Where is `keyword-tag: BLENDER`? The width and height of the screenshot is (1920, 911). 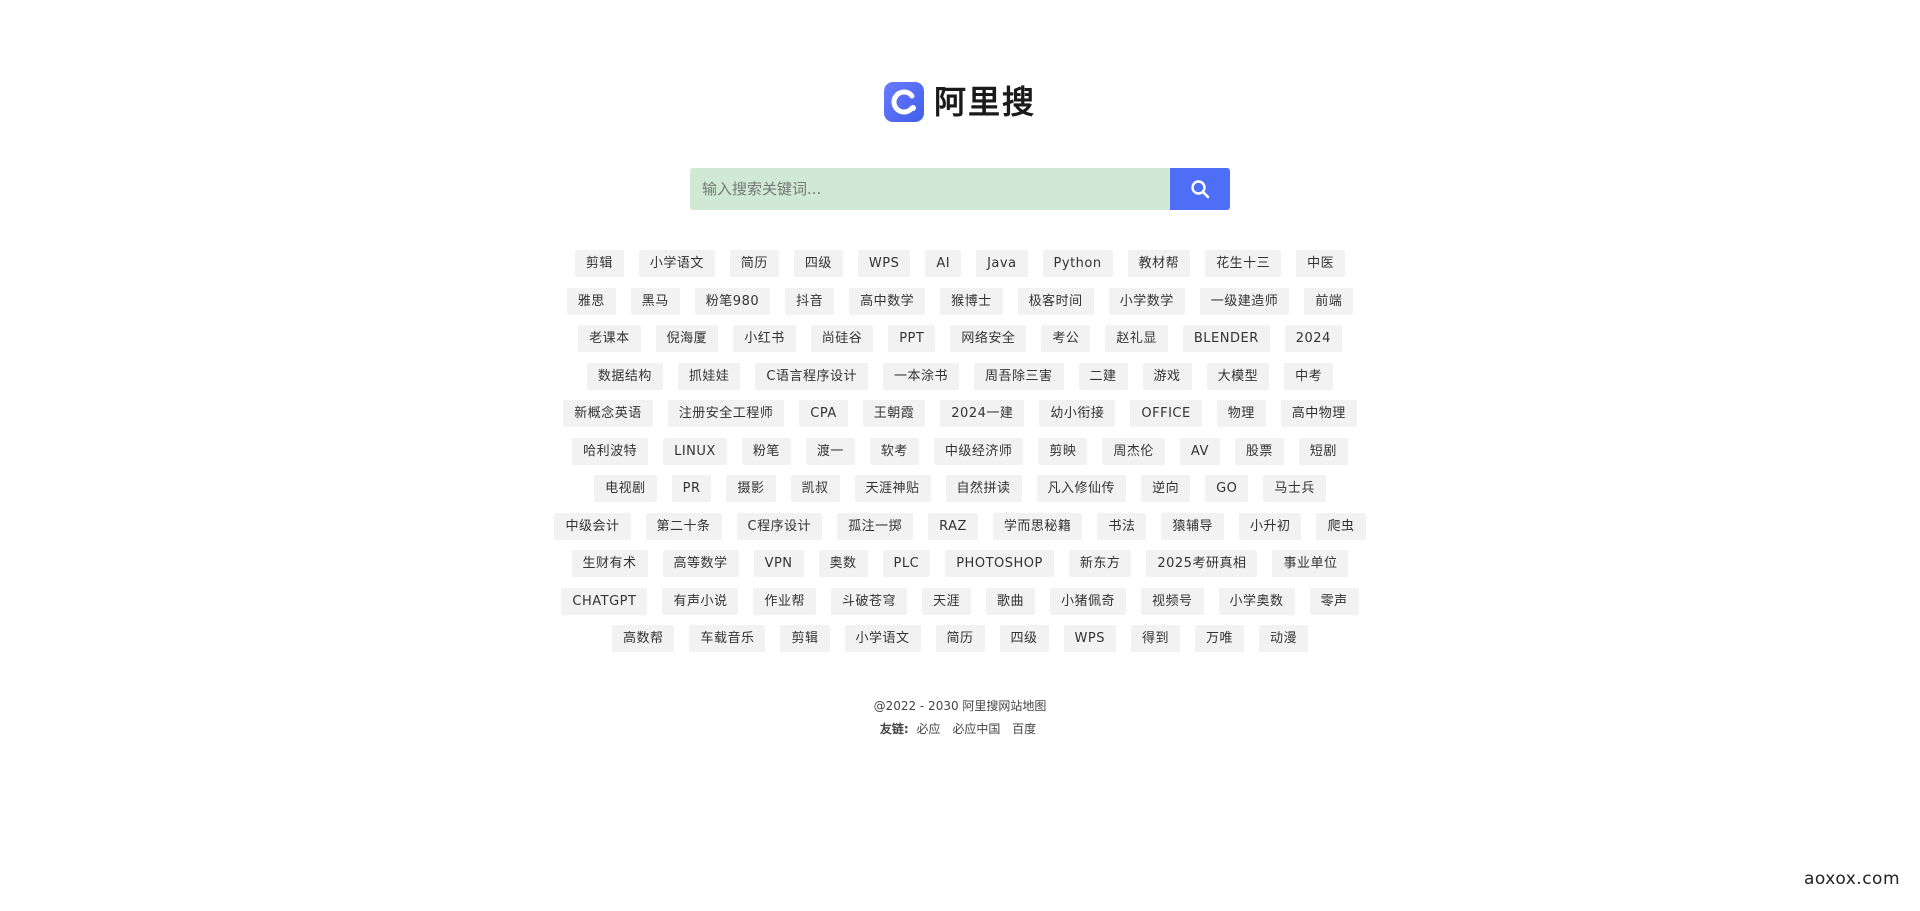 keyword-tag: BLENDER is located at coordinates (1226, 338).